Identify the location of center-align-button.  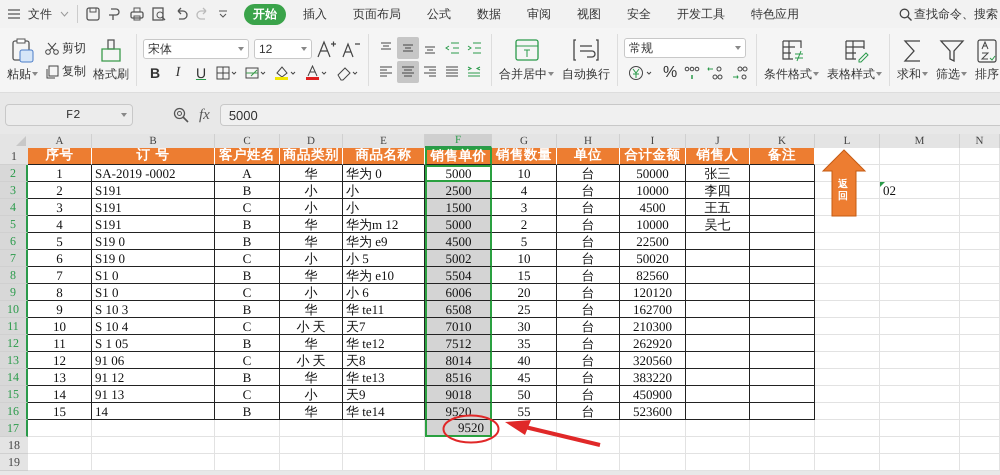
(408, 72).